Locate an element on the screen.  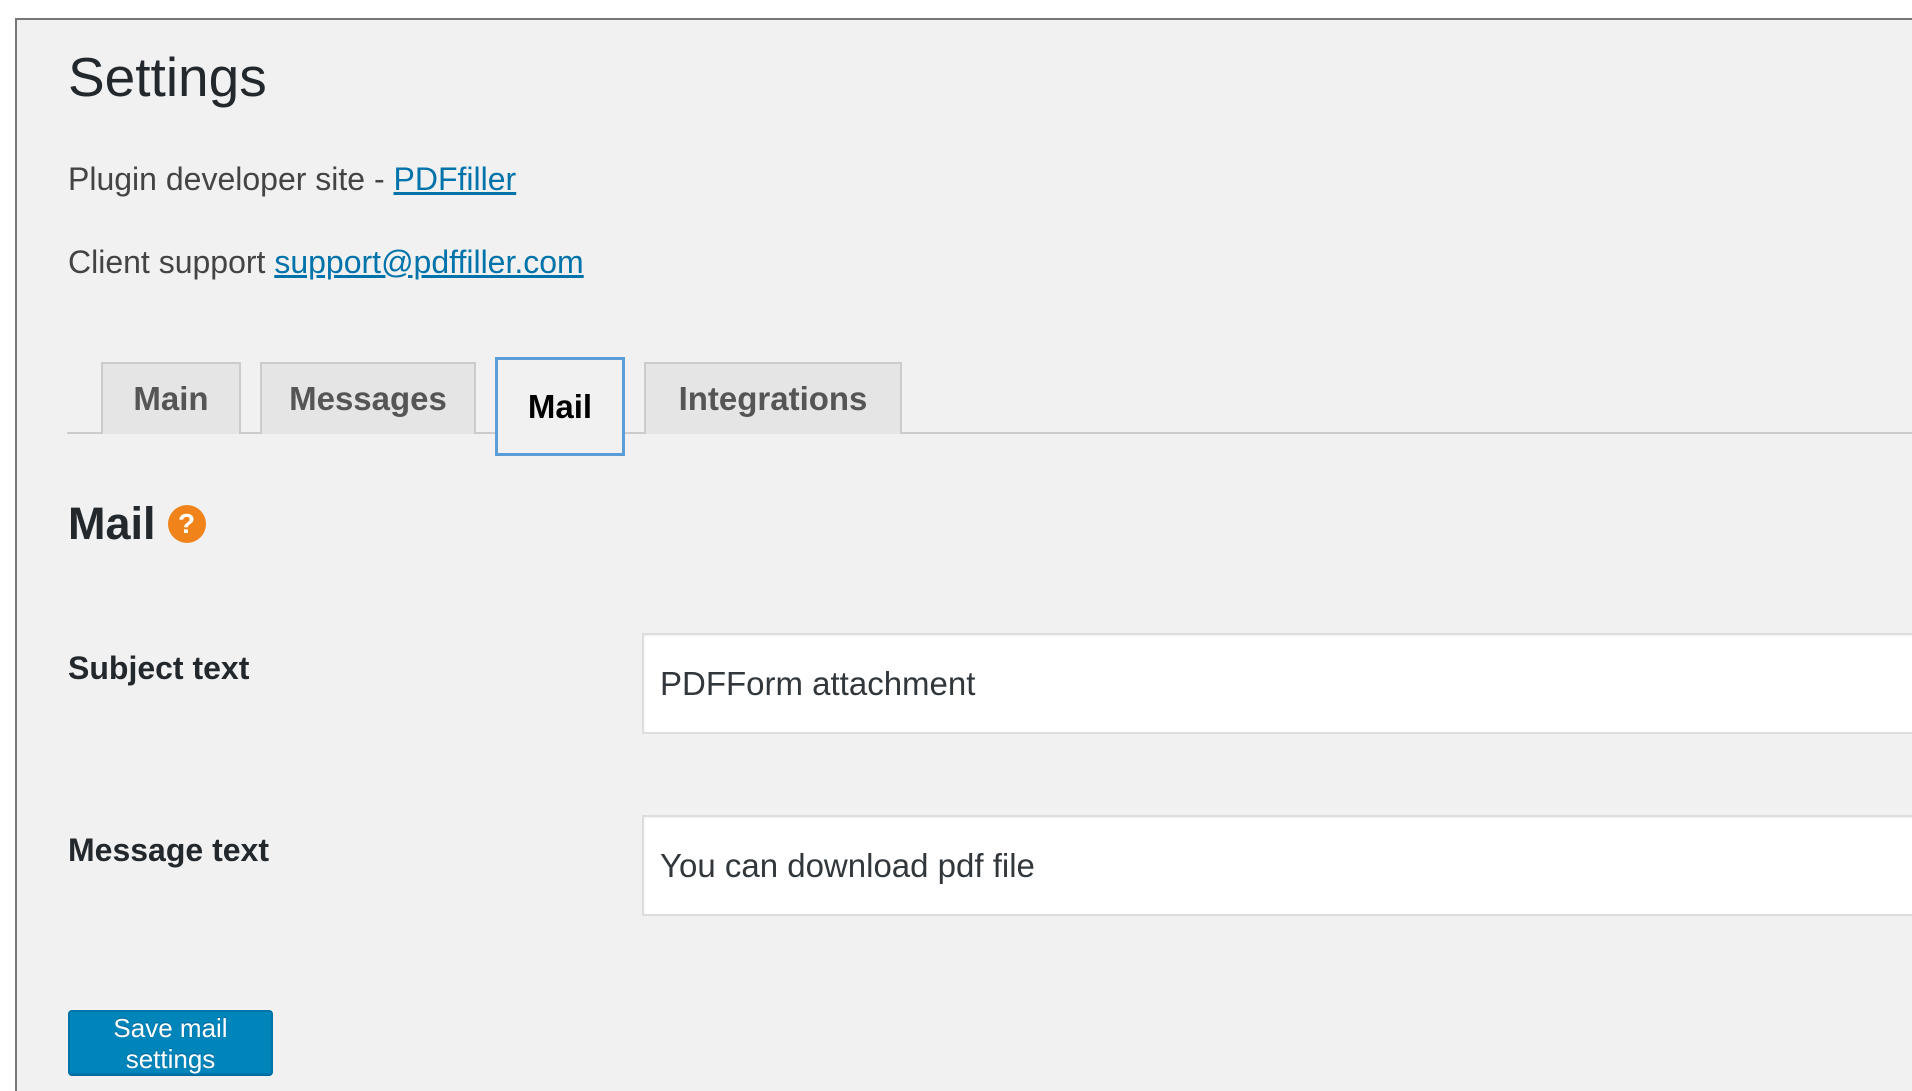
section-heading: Mail ? is located at coordinates (137, 524).